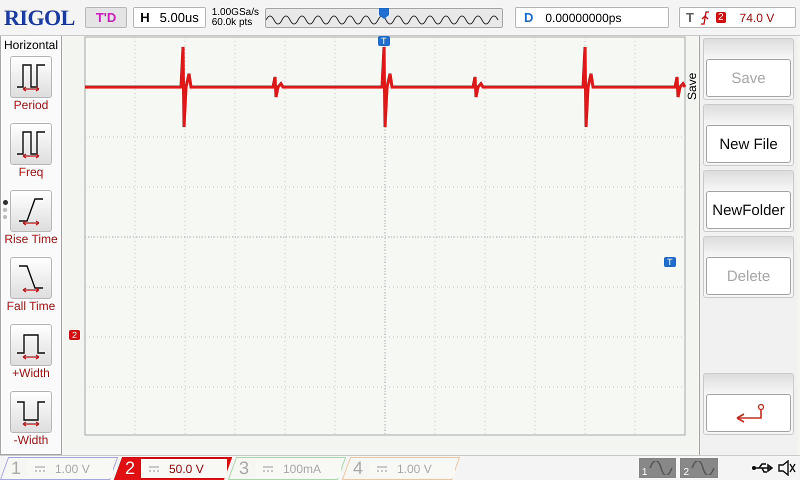 This screenshot has height=480, width=800. What do you see at coordinates (106, 17) in the screenshot?
I see `run-status: T'D` at bounding box center [106, 17].